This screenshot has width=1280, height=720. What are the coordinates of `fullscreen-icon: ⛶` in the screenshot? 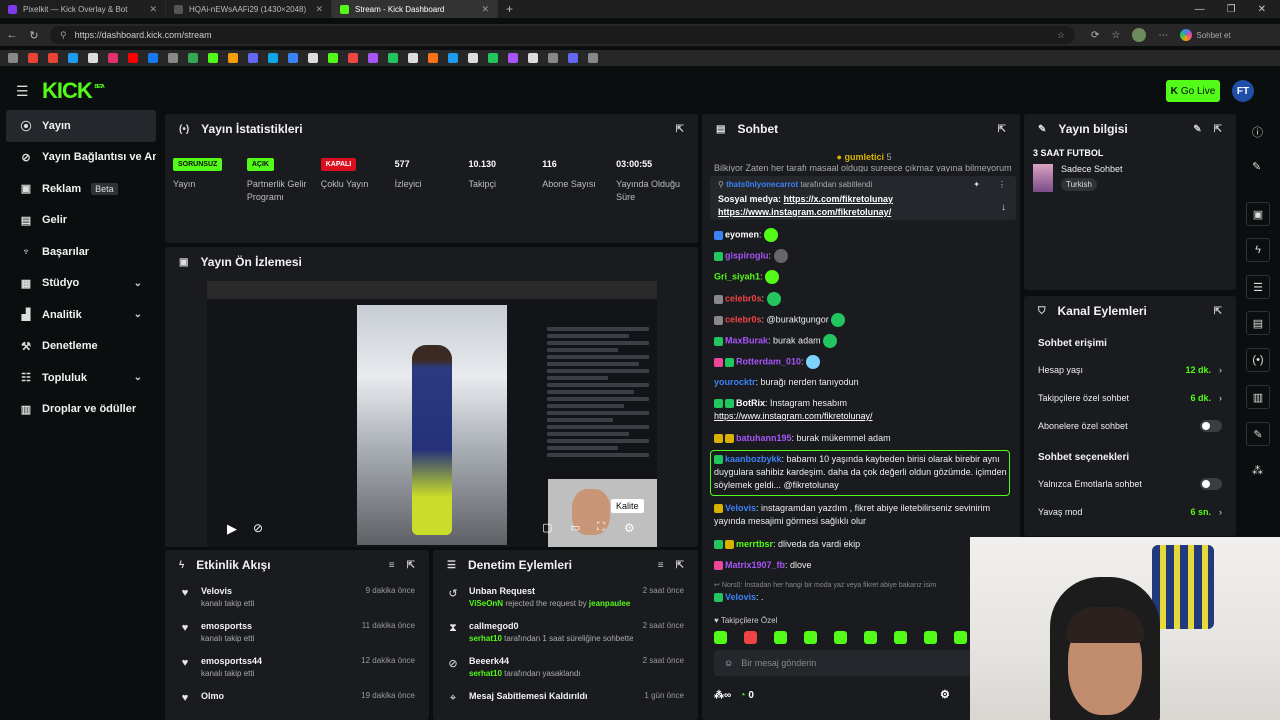 It's located at (601, 527).